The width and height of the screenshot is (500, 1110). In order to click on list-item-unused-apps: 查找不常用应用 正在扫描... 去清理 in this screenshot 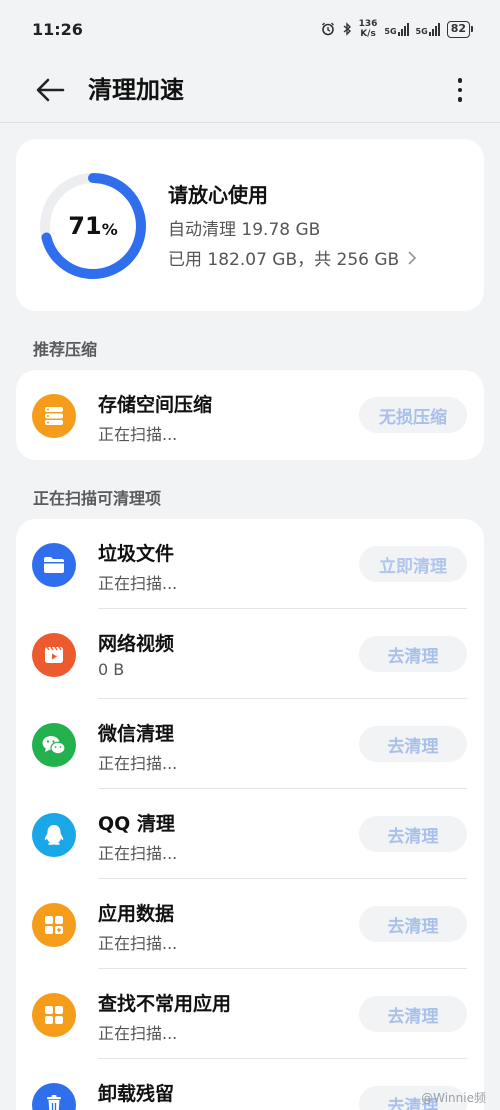, I will do `click(250, 1014)`.